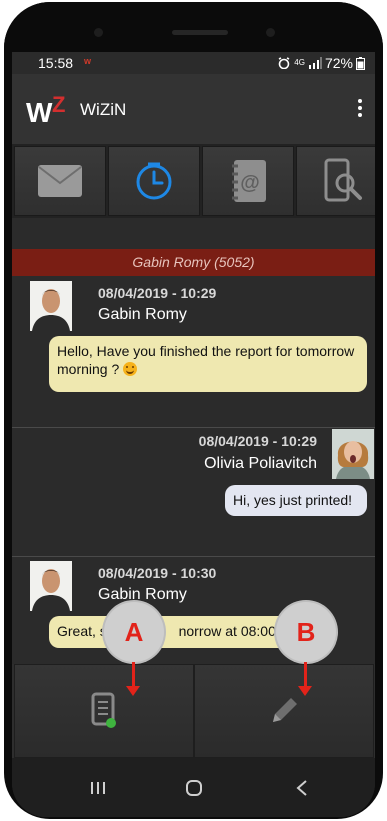 Image resolution: width=387 pixels, height=821 pixels. What do you see at coordinates (39, 112) in the screenshot?
I see `svg-text: W` at bounding box center [39, 112].